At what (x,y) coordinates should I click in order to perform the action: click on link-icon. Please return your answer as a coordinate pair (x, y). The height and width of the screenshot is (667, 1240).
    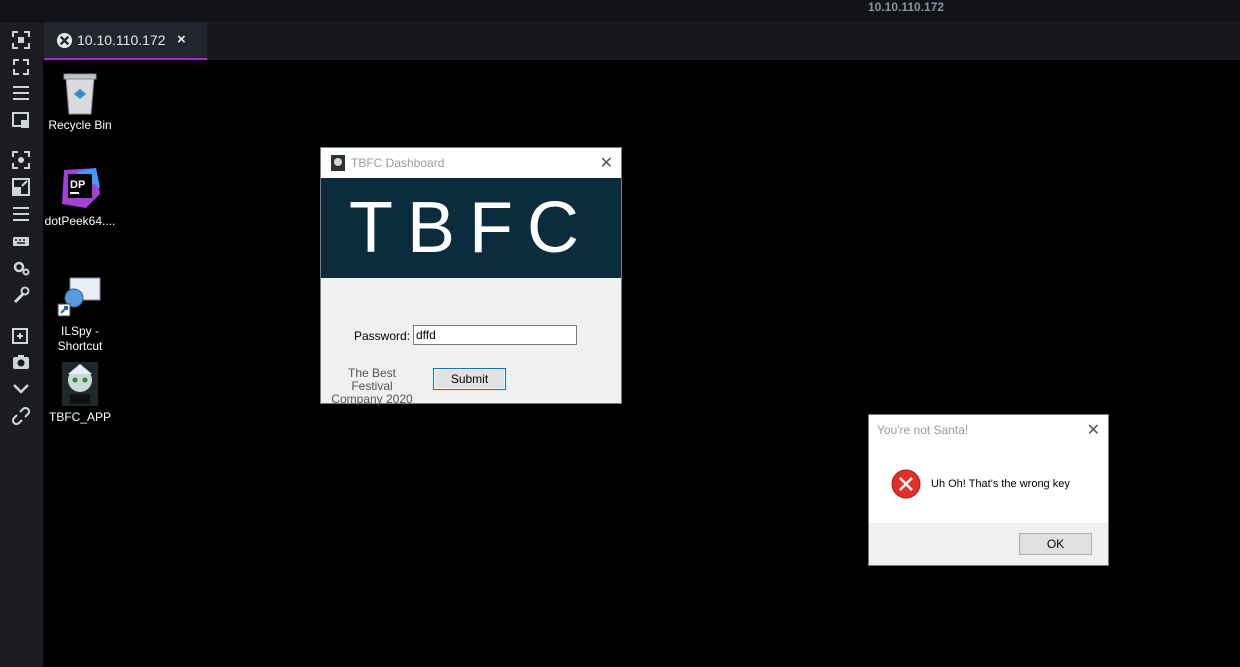
    Looking at the image, I should click on (21, 416).